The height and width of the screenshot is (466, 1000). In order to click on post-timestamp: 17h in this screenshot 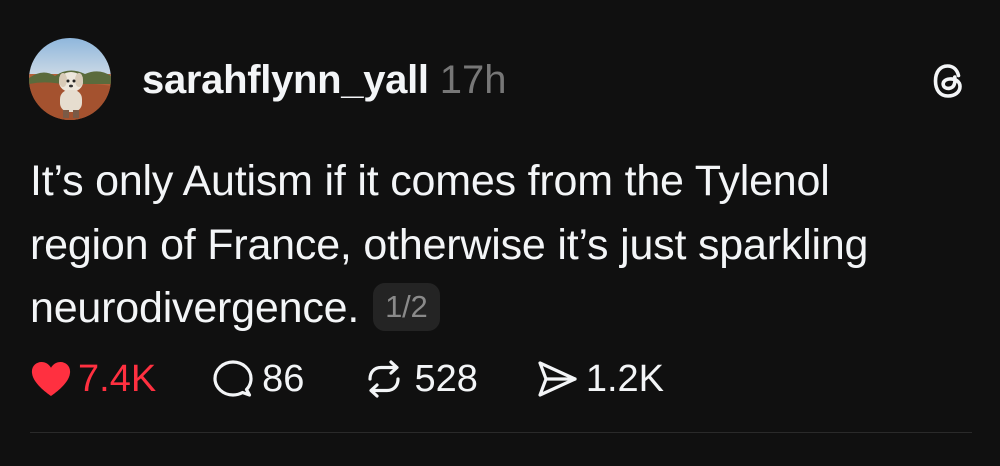, I will do `click(473, 79)`.